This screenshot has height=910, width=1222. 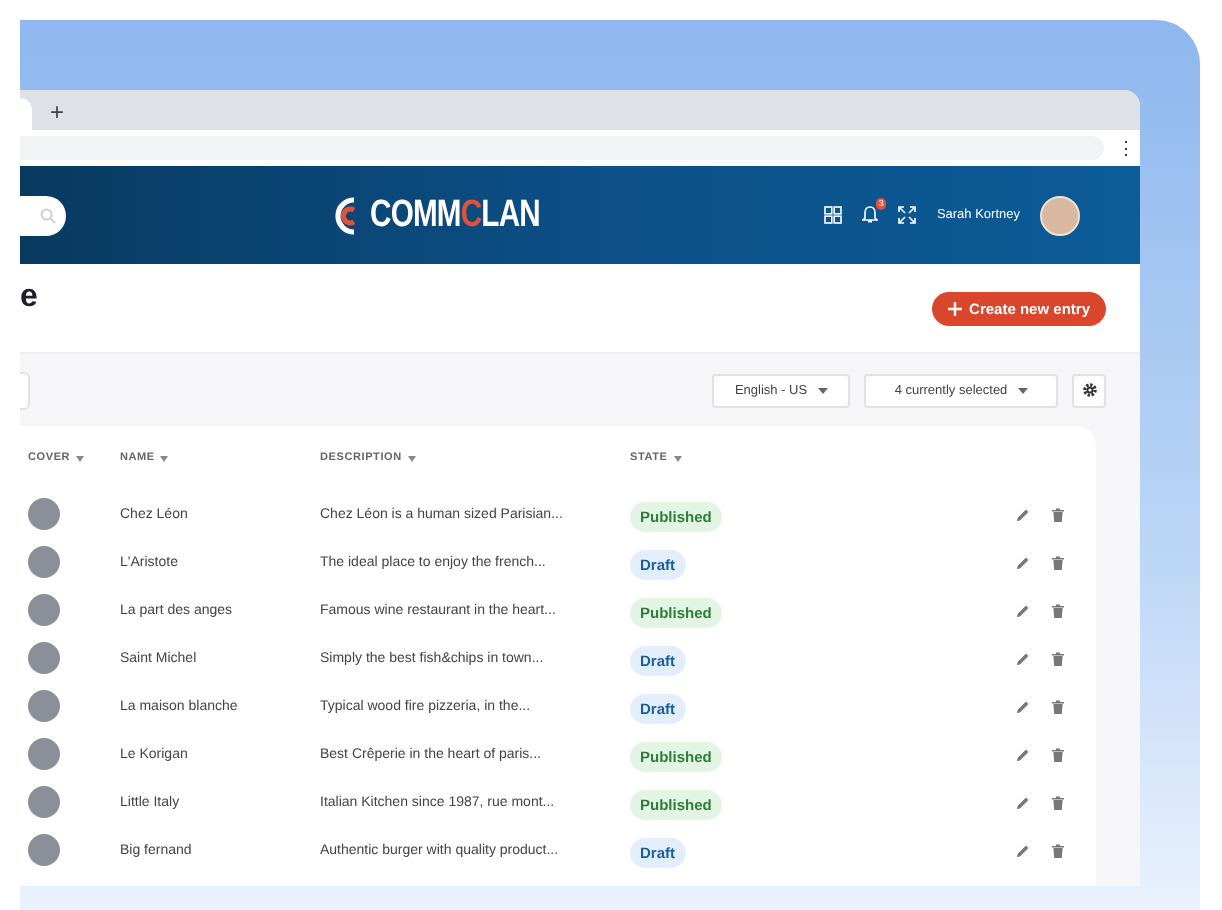 What do you see at coordinates (48, 215) in the screenshot?
I see `search-icon` at bounding box center [48, 215].